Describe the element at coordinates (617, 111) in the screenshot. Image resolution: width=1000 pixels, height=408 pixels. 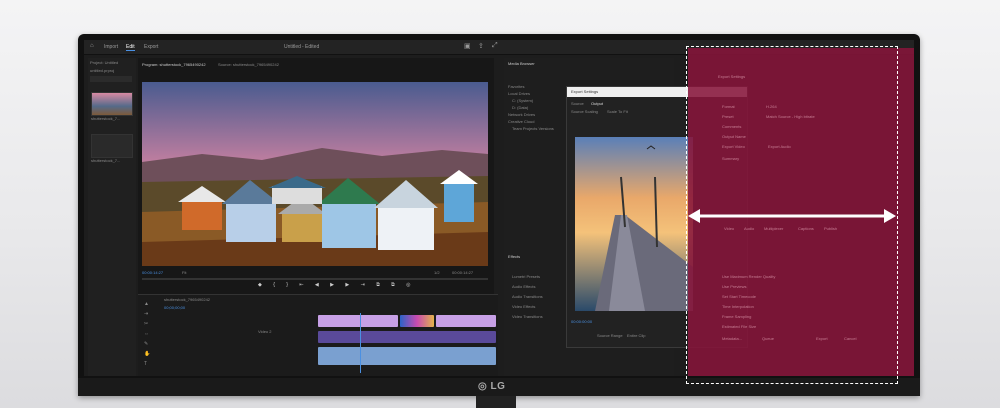
I see `source-scaling-dropdown: Scale To Fit` at that location.